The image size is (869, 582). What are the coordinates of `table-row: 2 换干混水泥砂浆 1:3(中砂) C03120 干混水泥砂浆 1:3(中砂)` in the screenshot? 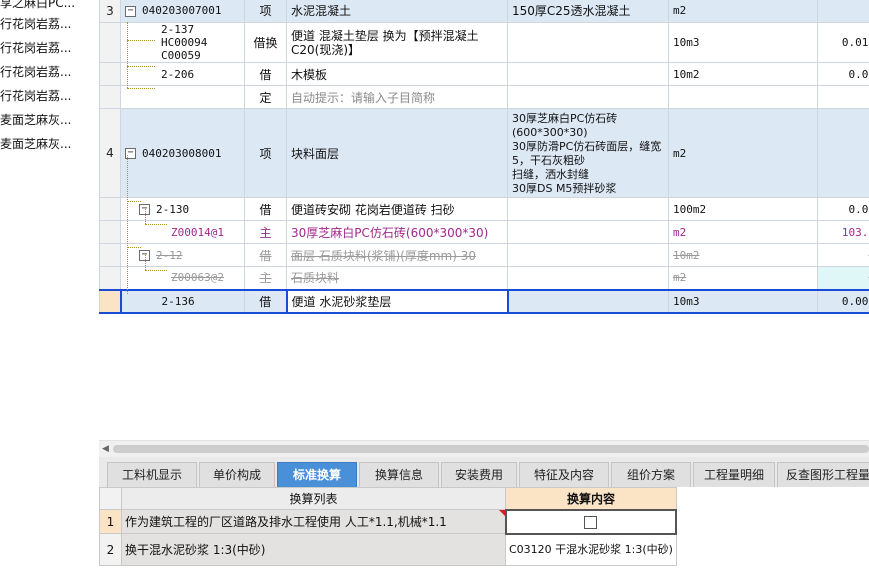 It's located at (388, 549).